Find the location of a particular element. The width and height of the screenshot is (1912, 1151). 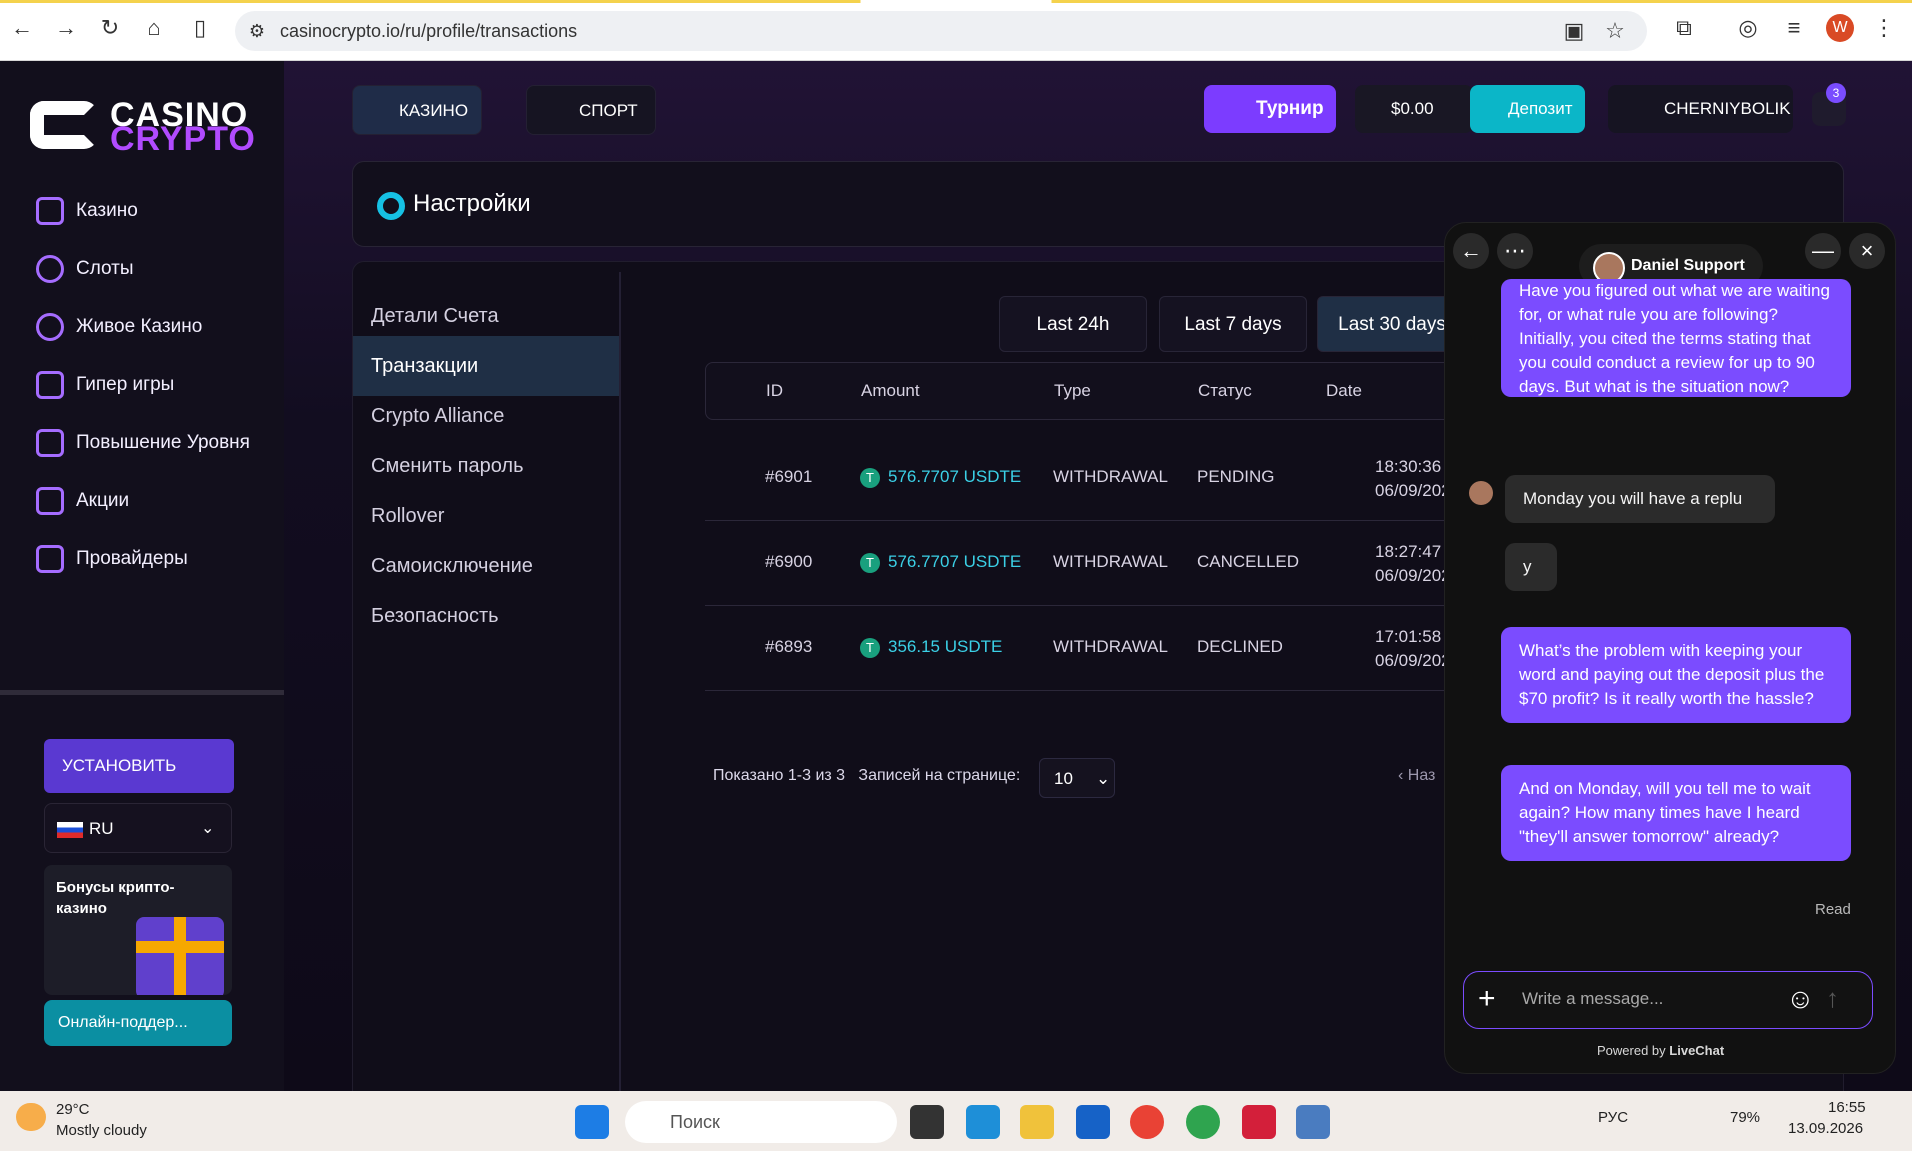

edge-icon is located at coordinates (983, 1122).